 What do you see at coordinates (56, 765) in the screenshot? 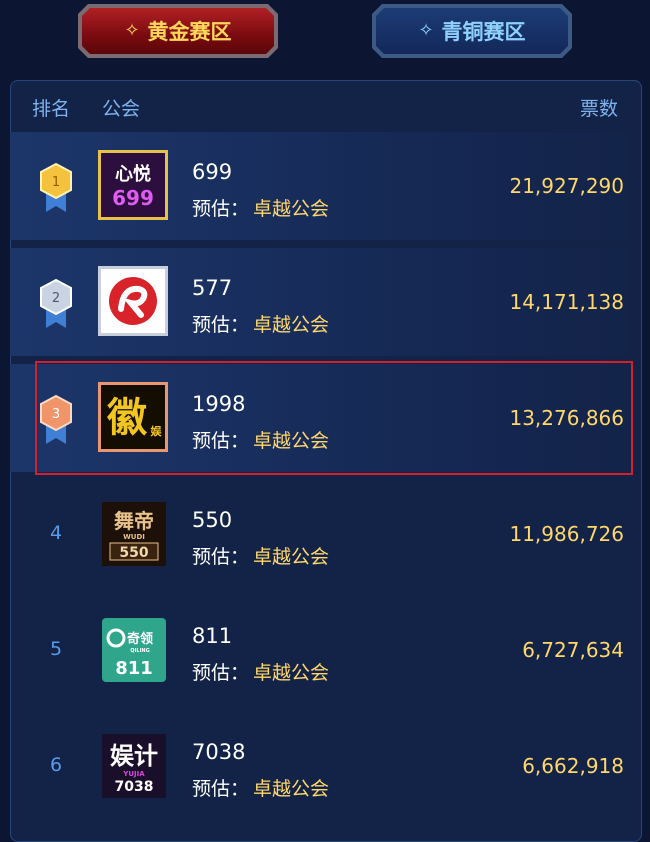
I see `rank-number: 6` at bounding box center [56, 765].